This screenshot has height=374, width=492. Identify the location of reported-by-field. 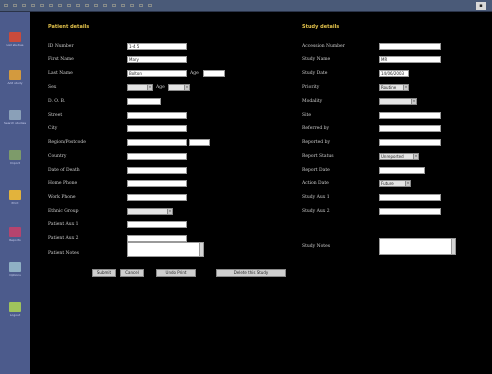
(410, 142).